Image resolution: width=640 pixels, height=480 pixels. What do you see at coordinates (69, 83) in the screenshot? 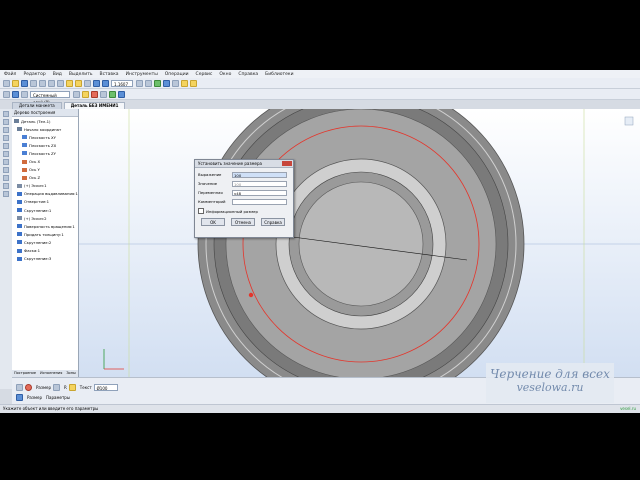
I see `undo-icon` at bounding box center [69, 83].